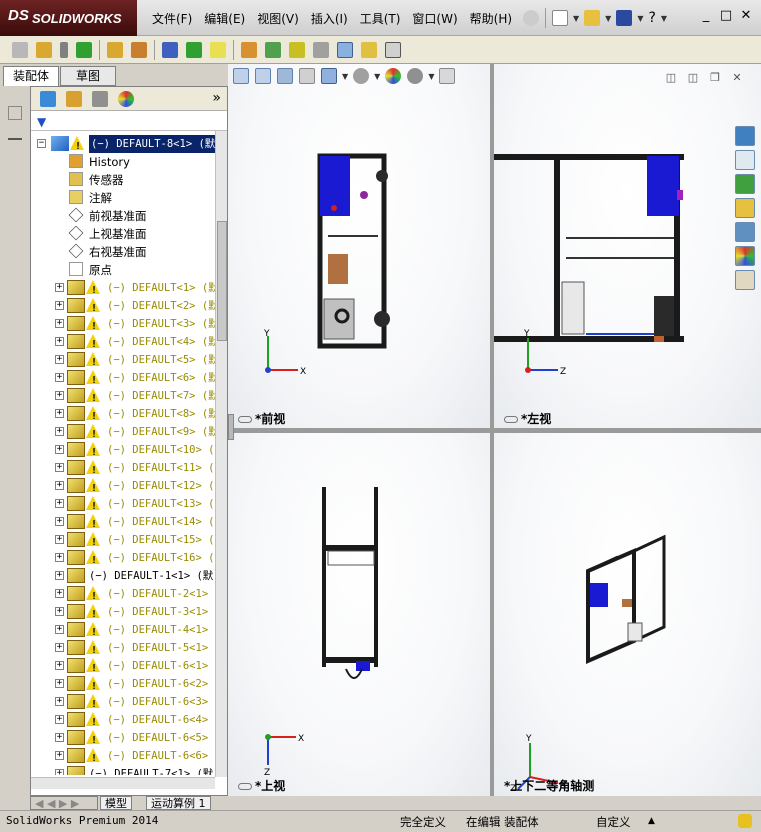 The width and height of the screenshot is (761, 832). Describe the element at coordinates (123, 180) in the screenshot. I see `feature-item: 传感器` at that location.